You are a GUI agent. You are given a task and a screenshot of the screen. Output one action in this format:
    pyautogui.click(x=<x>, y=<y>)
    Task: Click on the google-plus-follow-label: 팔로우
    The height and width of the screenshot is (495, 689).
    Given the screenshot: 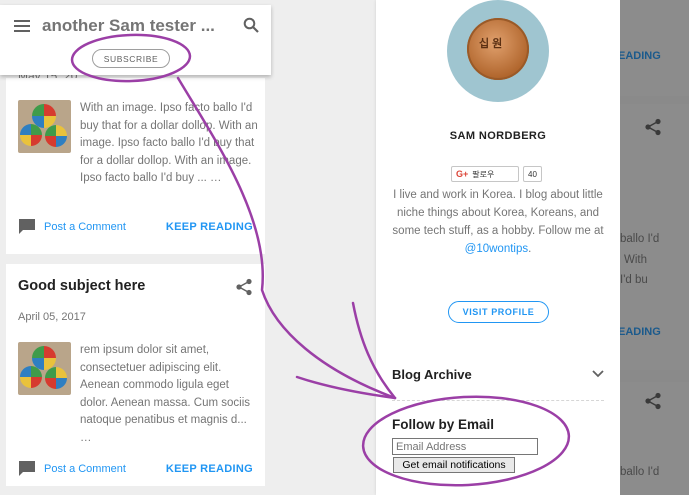 What is the action you would take?
    pyautogui.click(x=483, y=174)
    